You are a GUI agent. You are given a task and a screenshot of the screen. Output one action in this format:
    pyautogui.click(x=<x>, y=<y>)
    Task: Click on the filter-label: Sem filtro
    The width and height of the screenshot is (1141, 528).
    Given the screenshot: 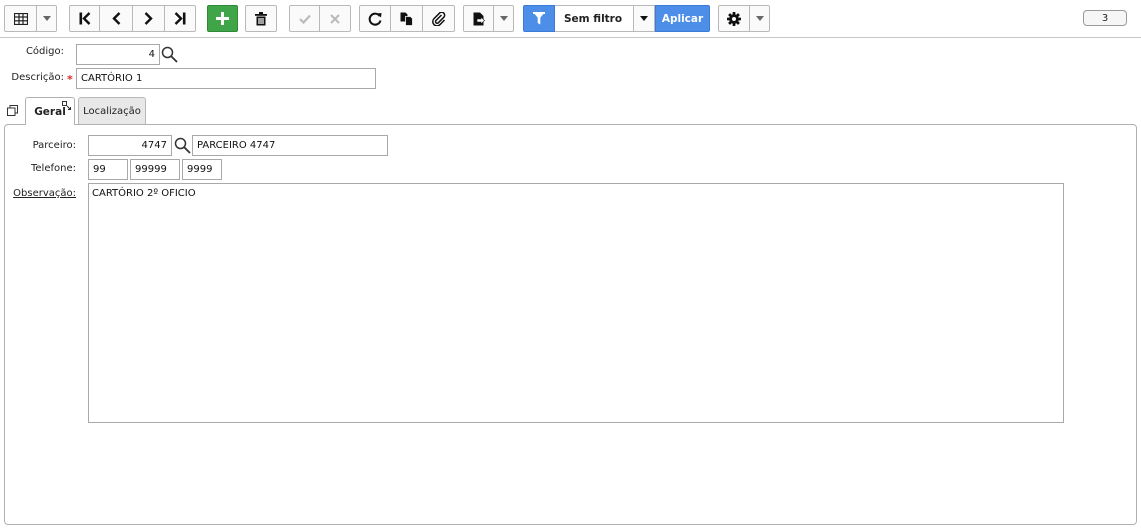 What is the action you would take?
    pyautogui.click(x=593, y=18)
    